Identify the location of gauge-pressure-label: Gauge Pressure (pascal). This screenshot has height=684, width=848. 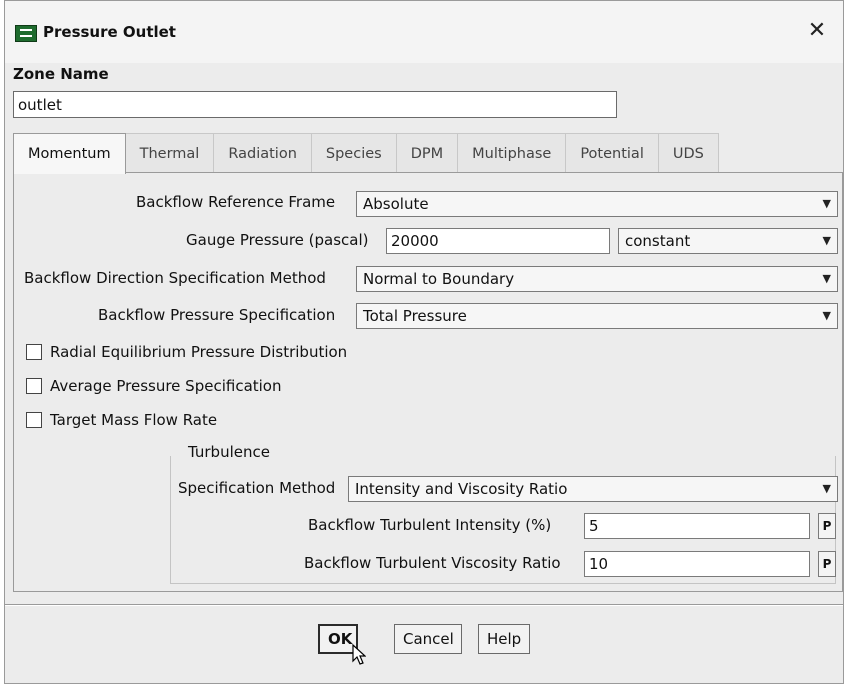
(277, 240).